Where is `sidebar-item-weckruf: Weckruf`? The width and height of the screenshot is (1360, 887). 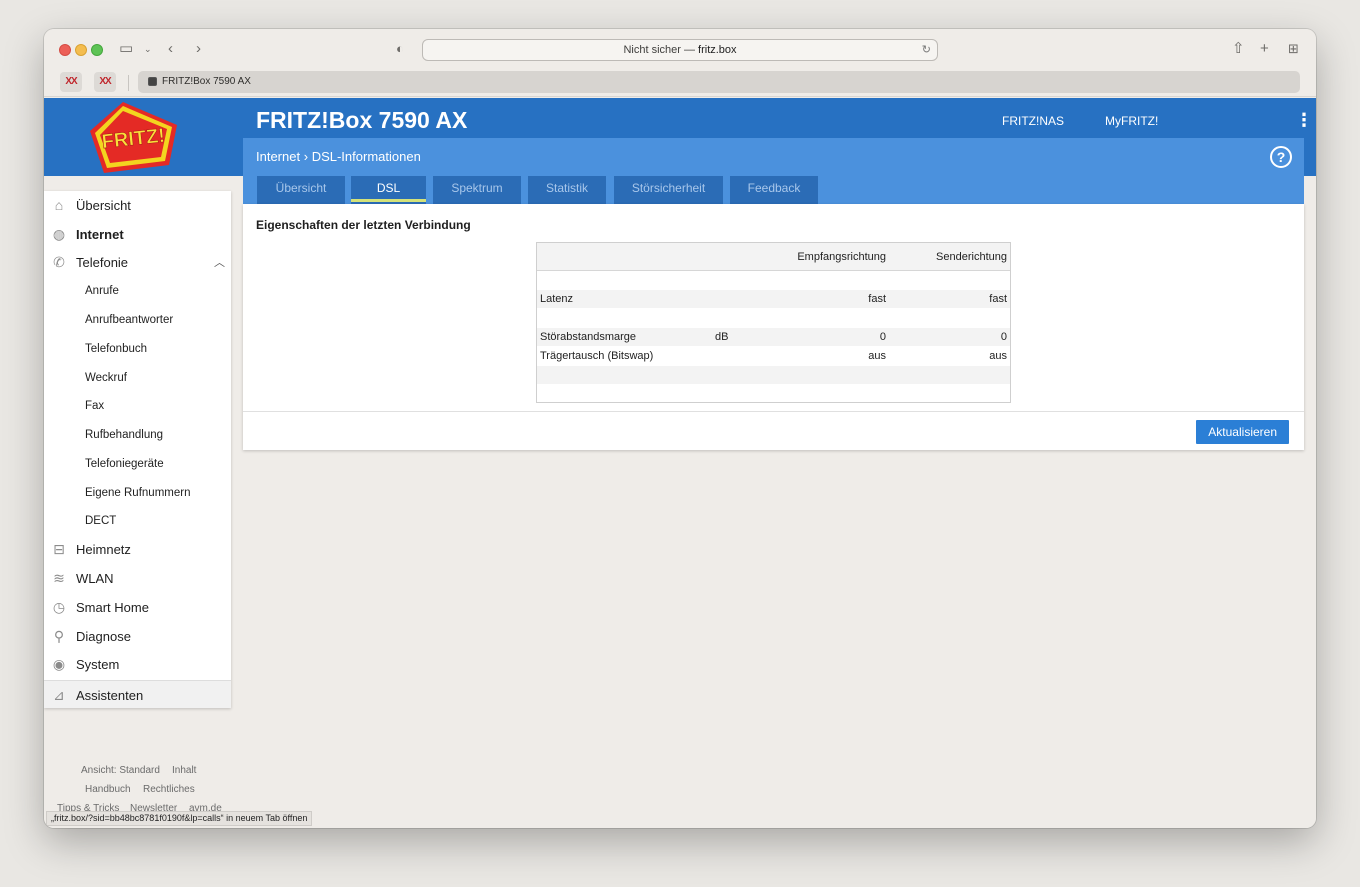 sidebar-item-weckruf: Weckruf is located at coordinates (137, 378).